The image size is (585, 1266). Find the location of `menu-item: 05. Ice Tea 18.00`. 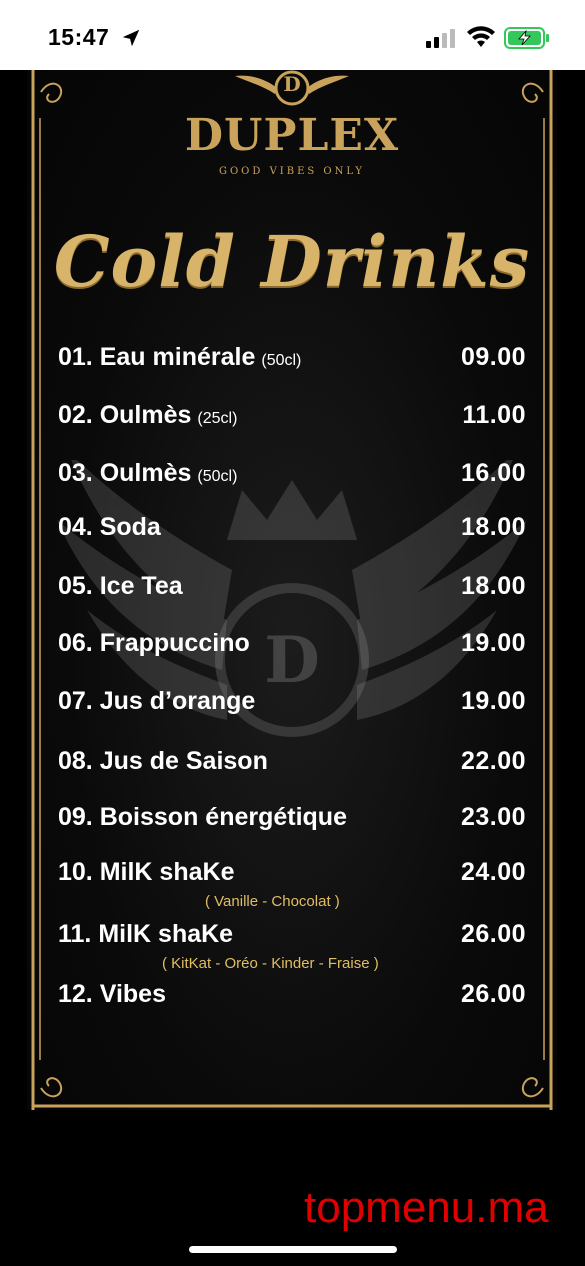

menu-item: 05. Ice Tea 18.00 is located at coordinates (292, 592).